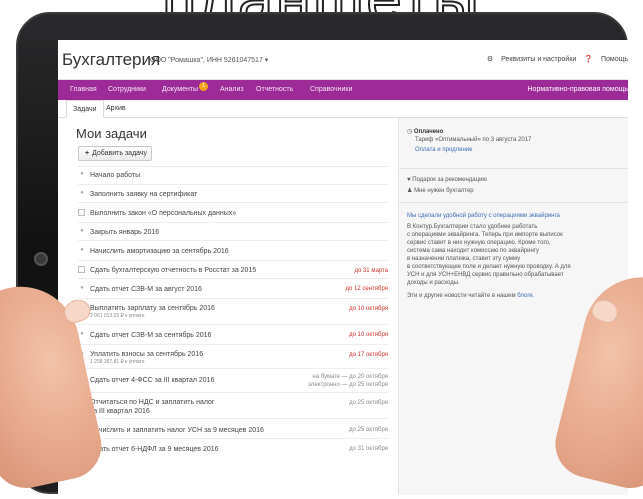 The width and height of the screenshot is (643, 499). Describe the element at coordinates (85, 109) in the screenshot. I see `tab-tasks: Задачи` at that location.